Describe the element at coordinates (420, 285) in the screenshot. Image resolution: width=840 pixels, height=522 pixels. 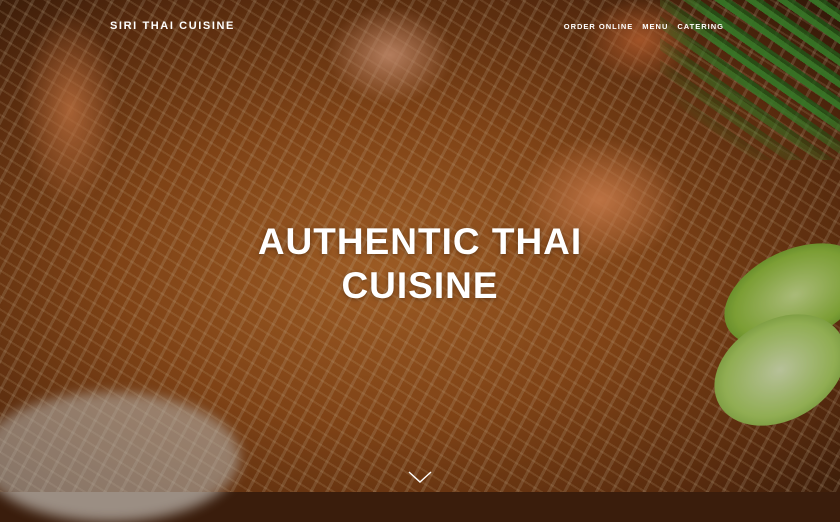
I see `hero-headline-line2: CUISINE` at that location.